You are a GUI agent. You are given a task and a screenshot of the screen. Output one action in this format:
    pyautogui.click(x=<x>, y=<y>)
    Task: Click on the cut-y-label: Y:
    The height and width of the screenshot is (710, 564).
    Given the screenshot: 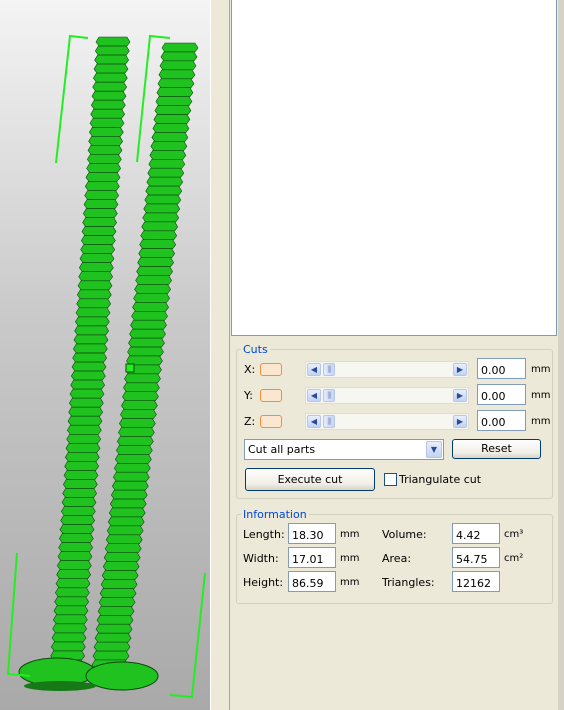 What is the action you would take?
    pyautogui.click(x=248, y=395)
    